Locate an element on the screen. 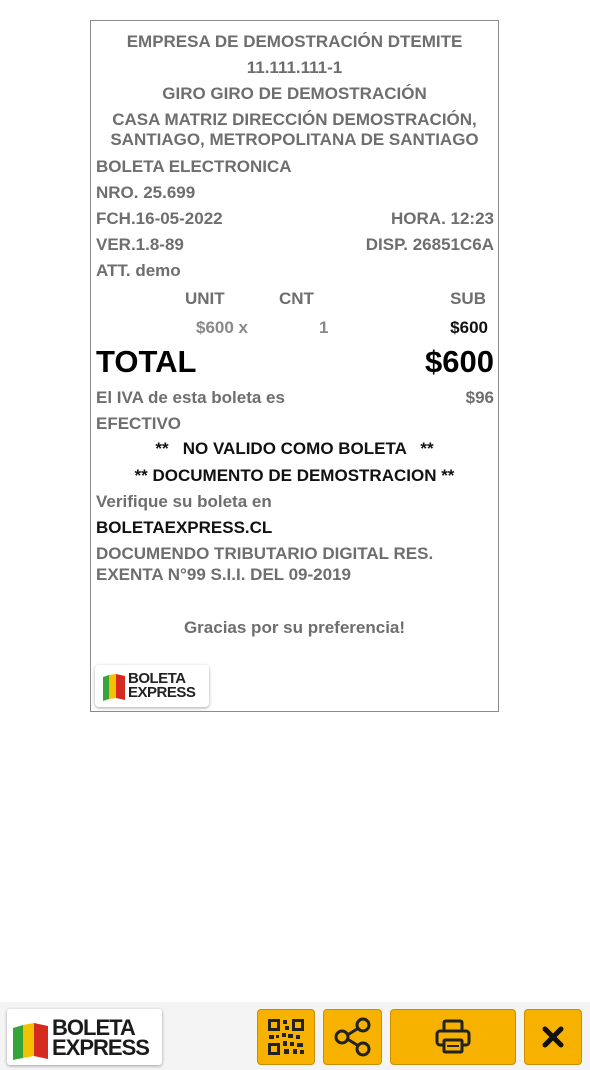 Image resolution: width=590 pixels, height=1070 pixels. address-line-1: CASA MATRIZ DIRECCIÓN DEMOSTRACIÓN, is located at coordinates (294, 119).